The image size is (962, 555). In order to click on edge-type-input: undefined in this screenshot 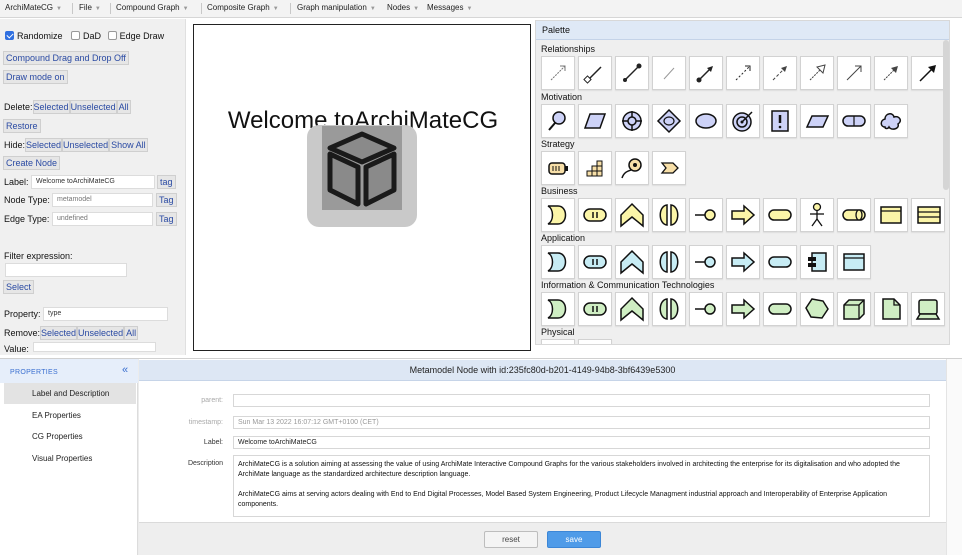, I will do `click(102, 219)`.